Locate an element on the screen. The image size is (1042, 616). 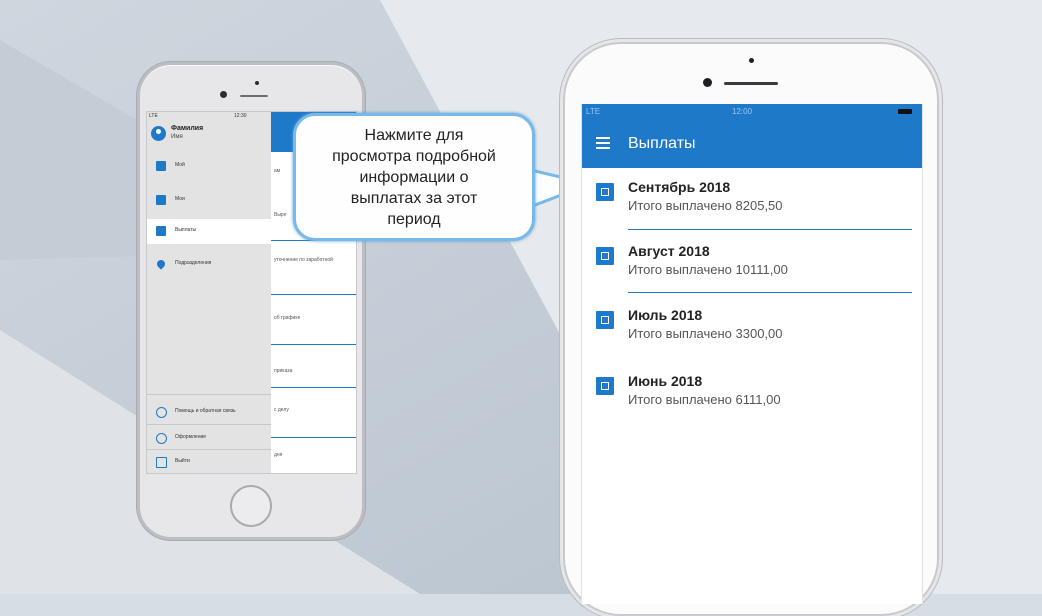
user-name: Фамилия is located at coordinates (187, 128).